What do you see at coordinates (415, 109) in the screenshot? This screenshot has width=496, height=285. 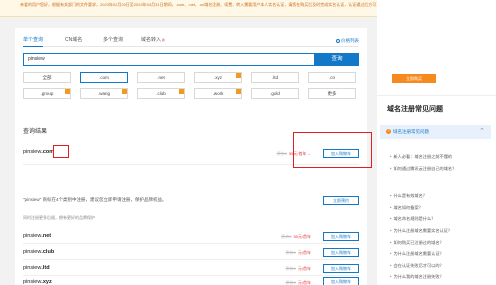 I see `faq-title: 域名注册常见问题` at bounding box center [415, 109].